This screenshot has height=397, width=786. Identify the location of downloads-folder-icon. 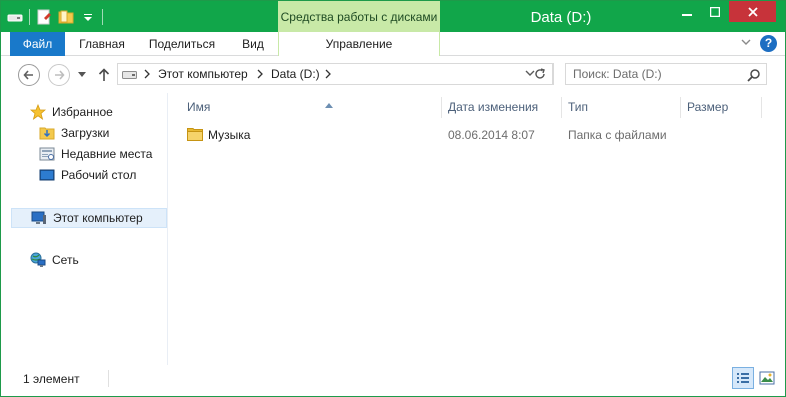
(47, 133).